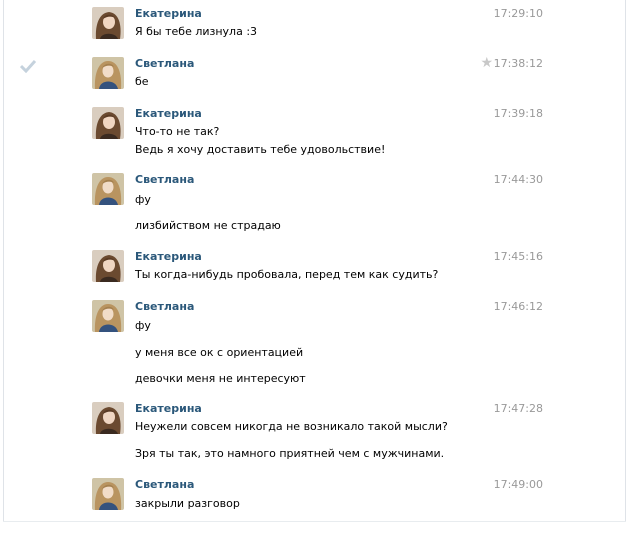 This screenshot has height=533, width=631. I want to click on message-time: 17:39:18, so click(518, 113).